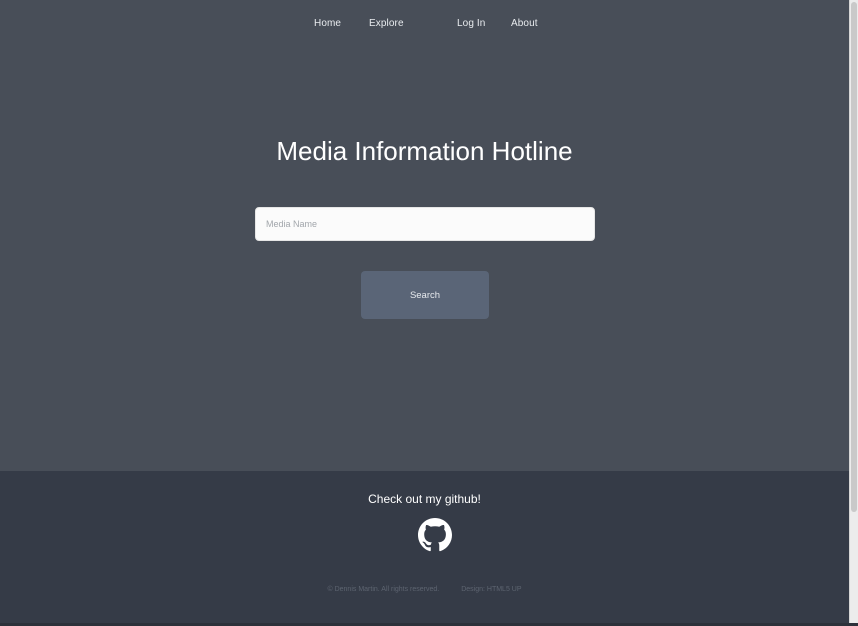 Image resolution: width=858 pixels, height=626 pixels. I want to click on vertical-scrollbar, so click(853, 313).